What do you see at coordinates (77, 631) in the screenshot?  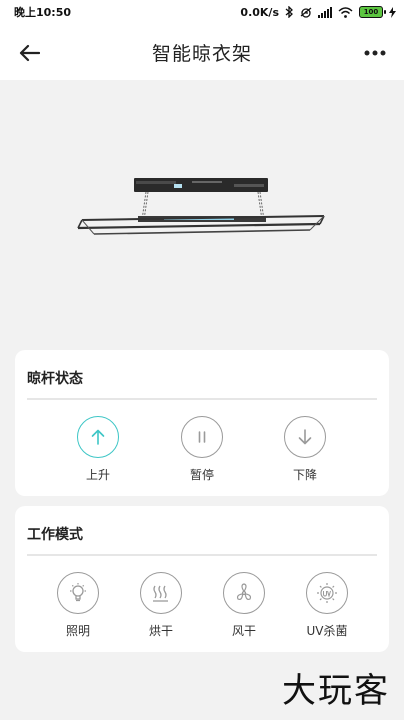 I see `lighting-label: 照明` at bounding box center [77, 631].